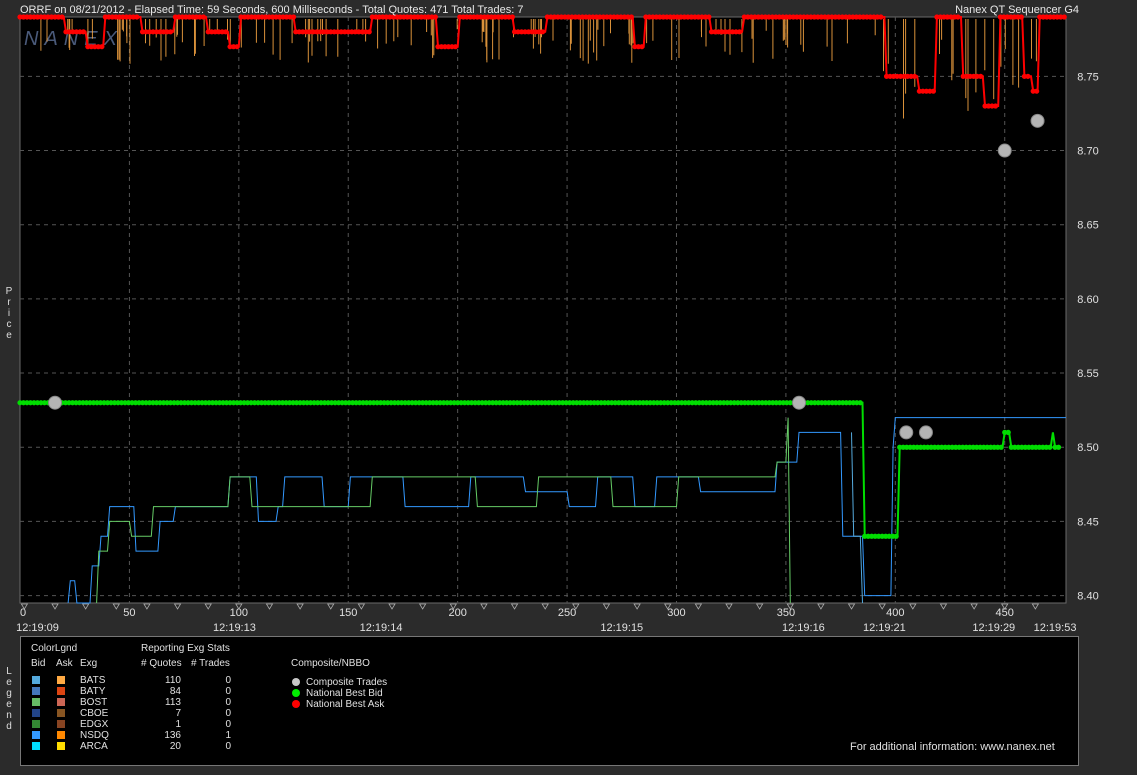  Describe the element at coordinates (228, 735) in the screenshot. I see `trade-count: 1` at that location.